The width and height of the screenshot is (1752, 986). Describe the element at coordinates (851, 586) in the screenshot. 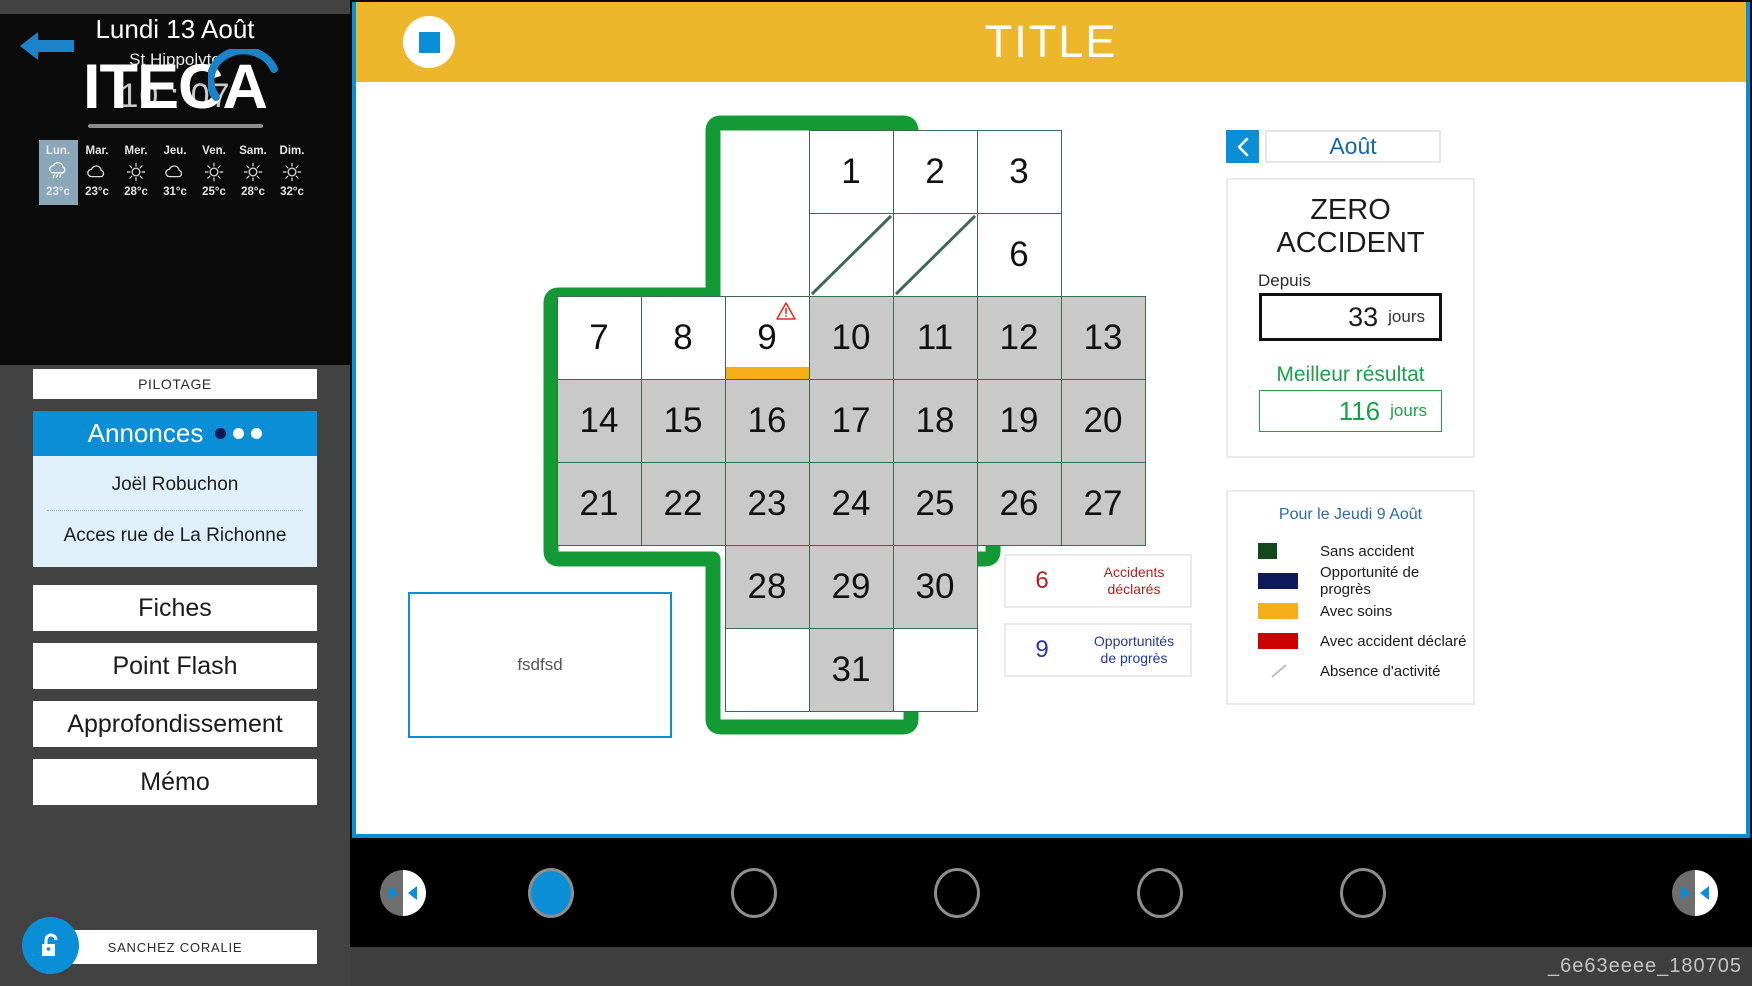

I see `calendar-day-29: 29` at that location.